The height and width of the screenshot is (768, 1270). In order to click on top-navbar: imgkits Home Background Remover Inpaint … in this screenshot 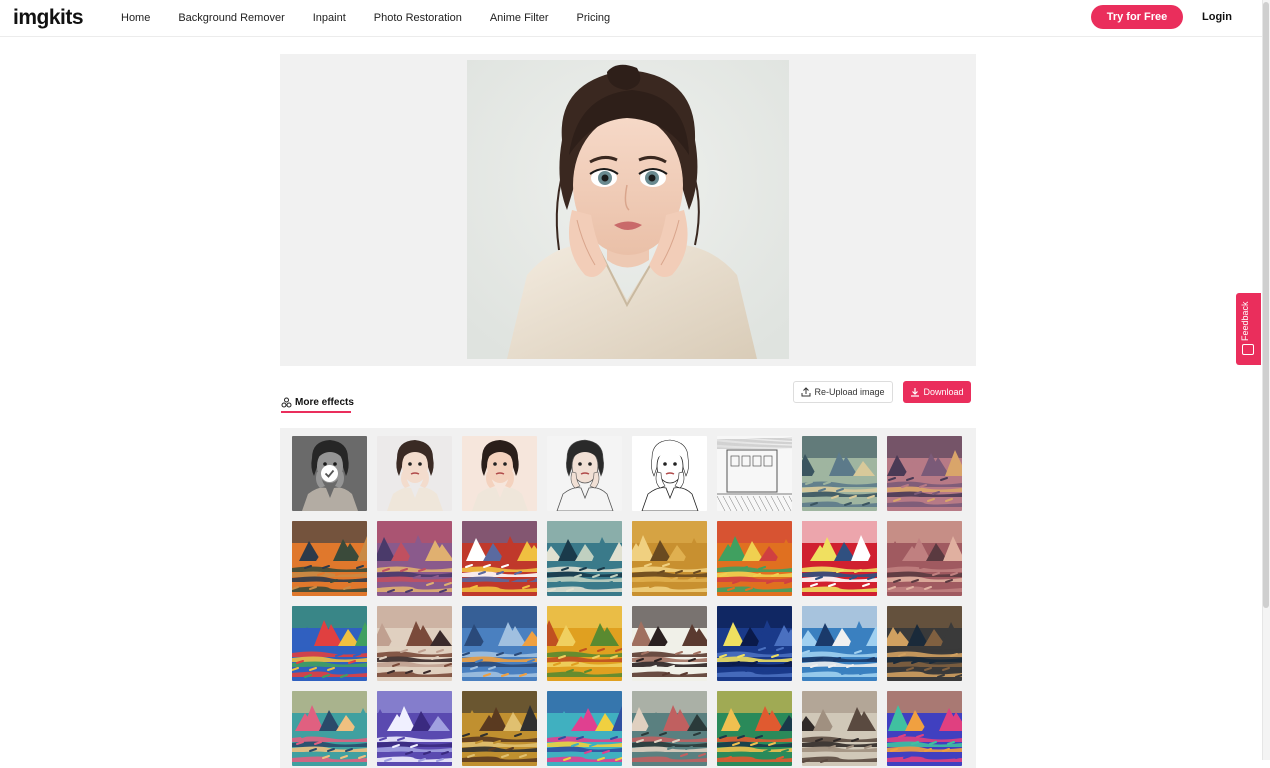, I will do `click(631, 18)`.